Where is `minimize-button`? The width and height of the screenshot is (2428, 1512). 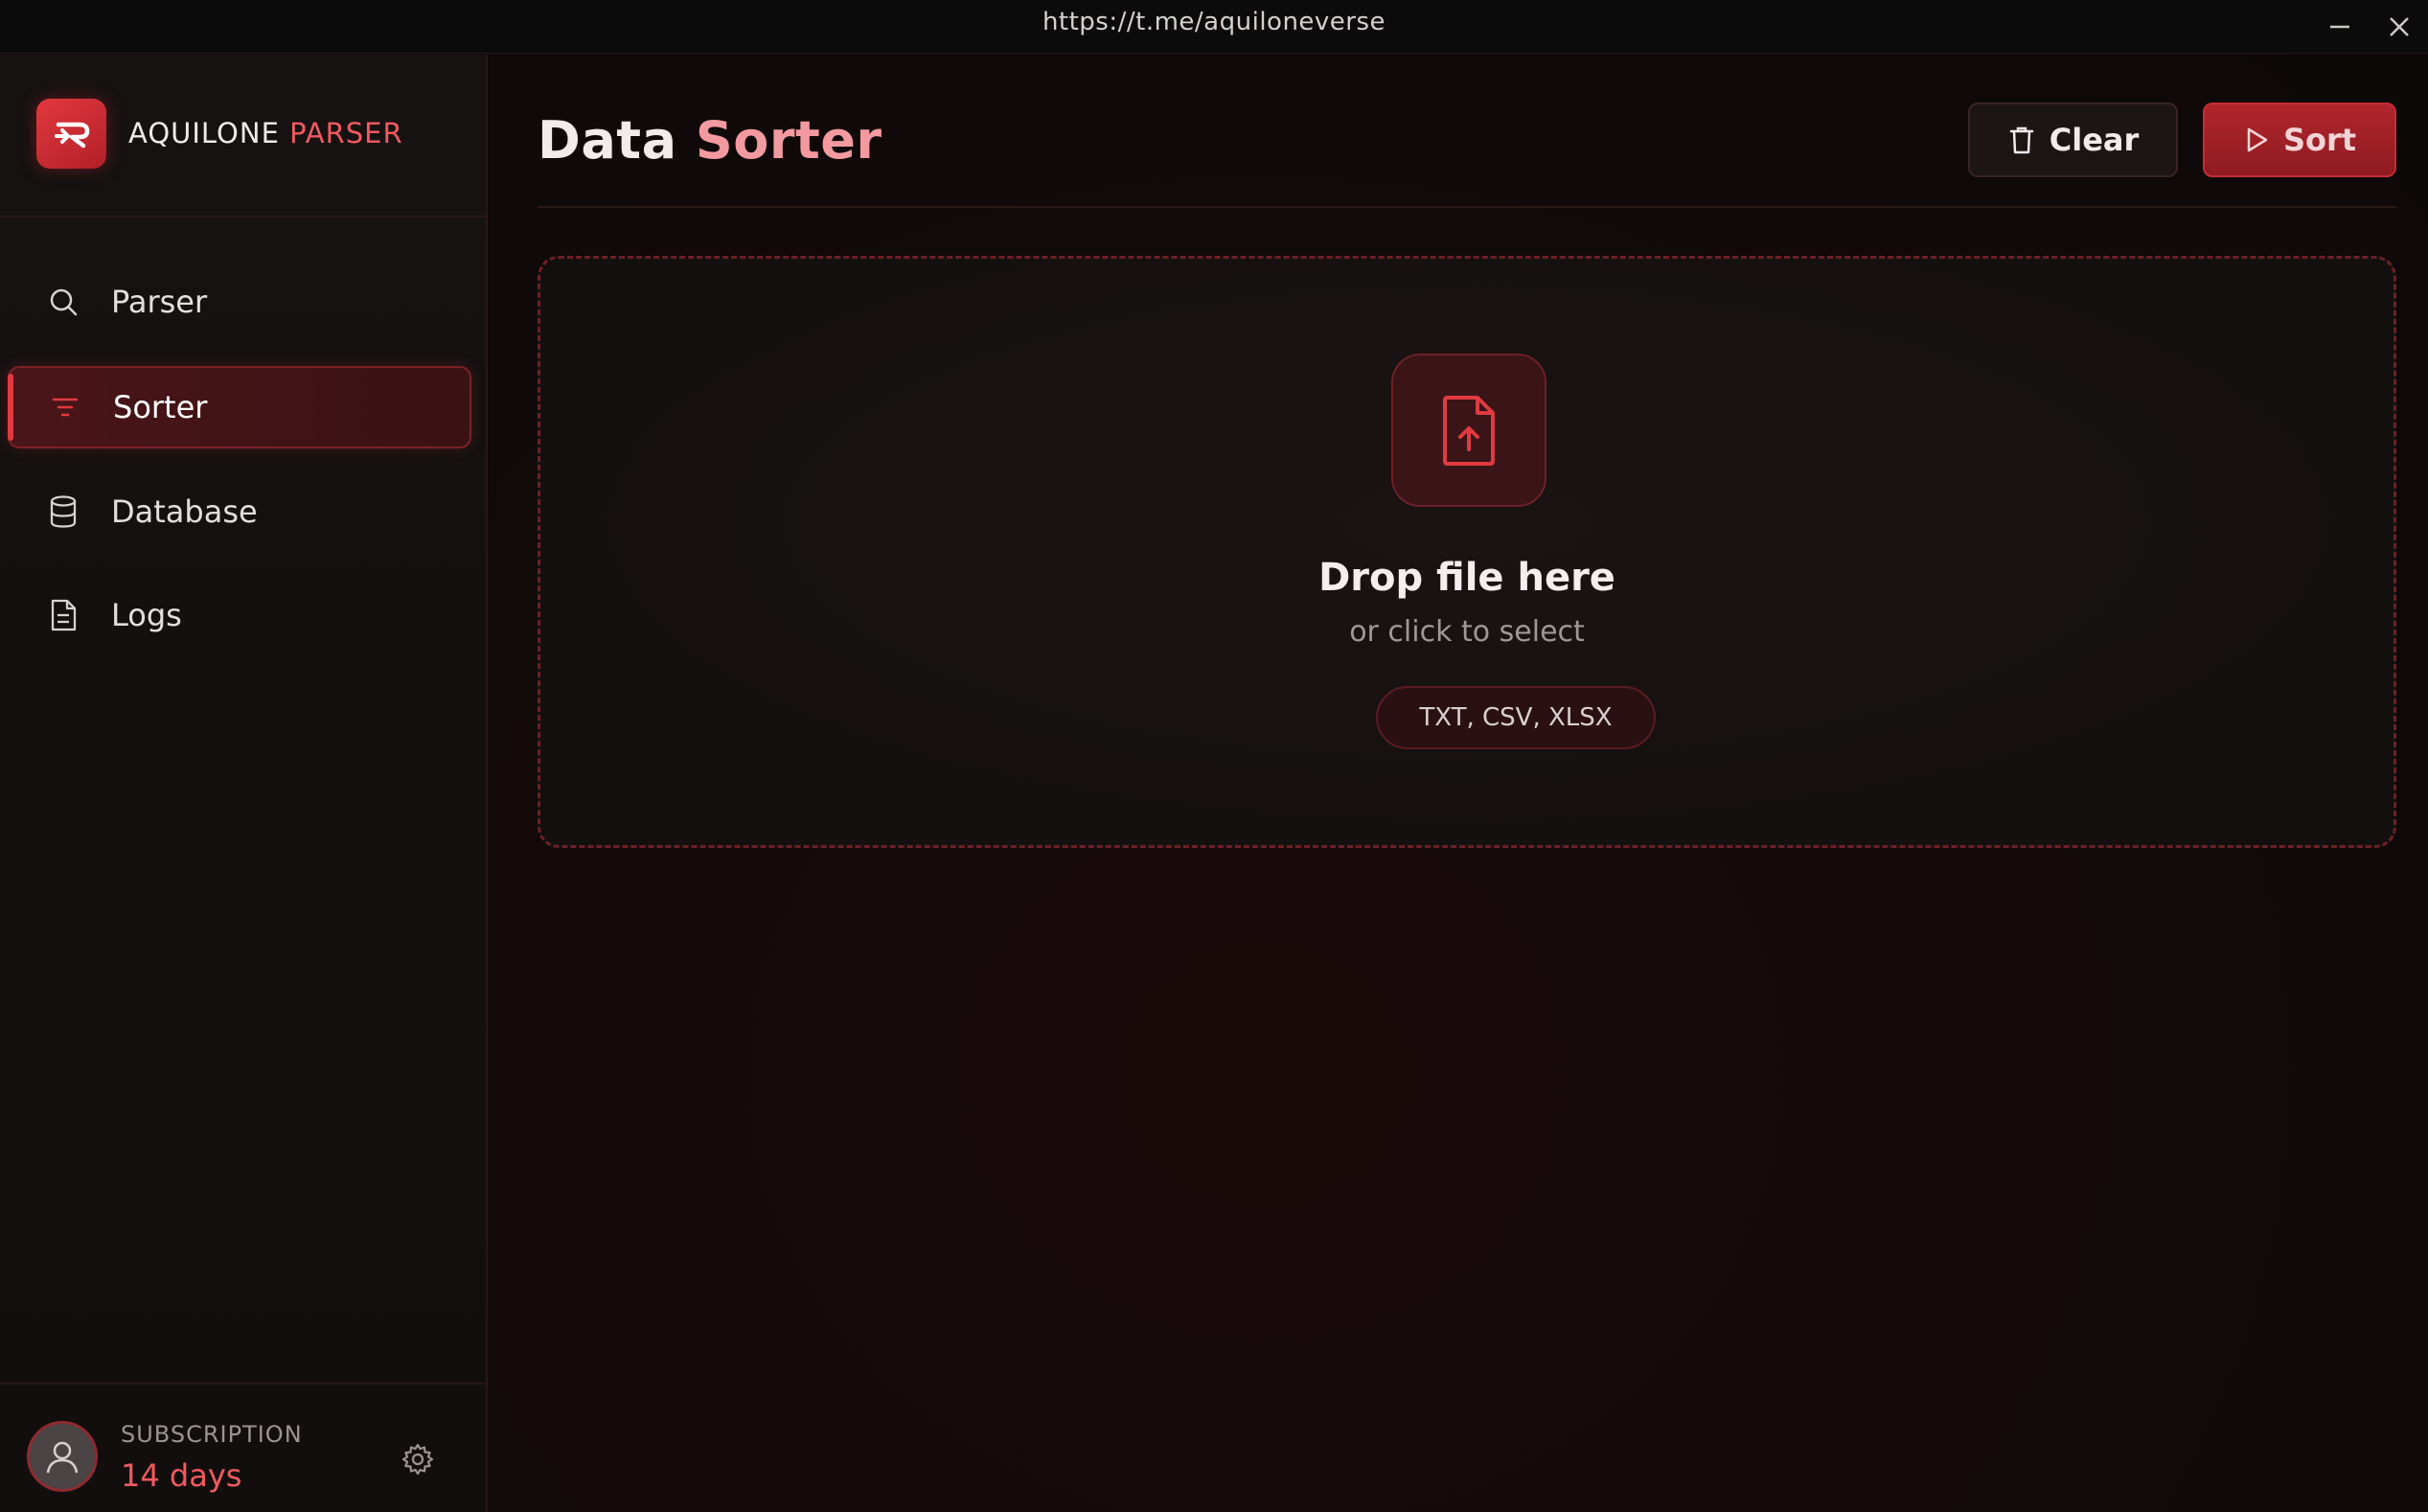
minimize-button is located at coordinates (2340, 27).